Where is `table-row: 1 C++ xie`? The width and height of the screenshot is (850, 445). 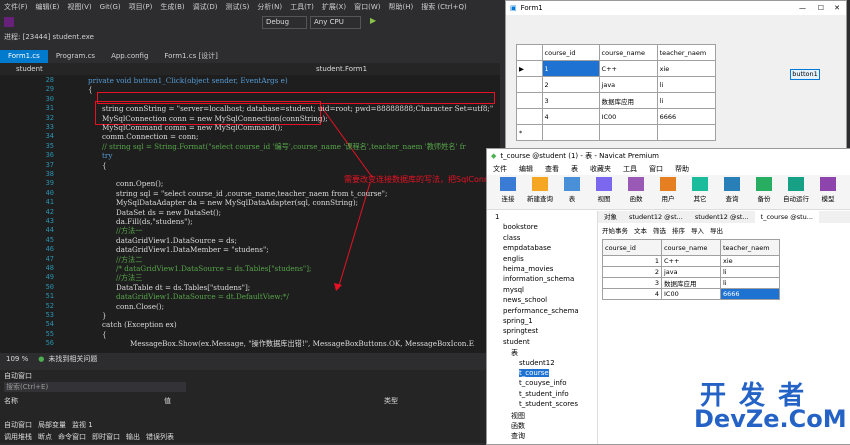 table-row: 1 C++ xie is located at coordinates (691, 261).